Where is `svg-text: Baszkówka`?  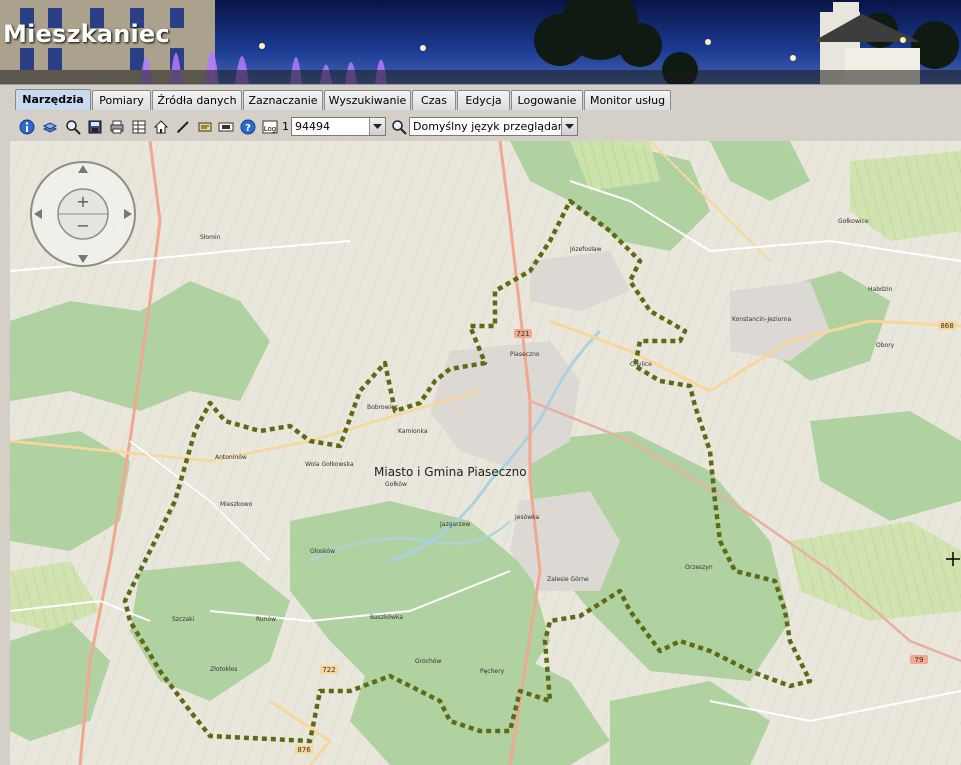 svg-text: Baszkówka is located at coordinates (386, 617).